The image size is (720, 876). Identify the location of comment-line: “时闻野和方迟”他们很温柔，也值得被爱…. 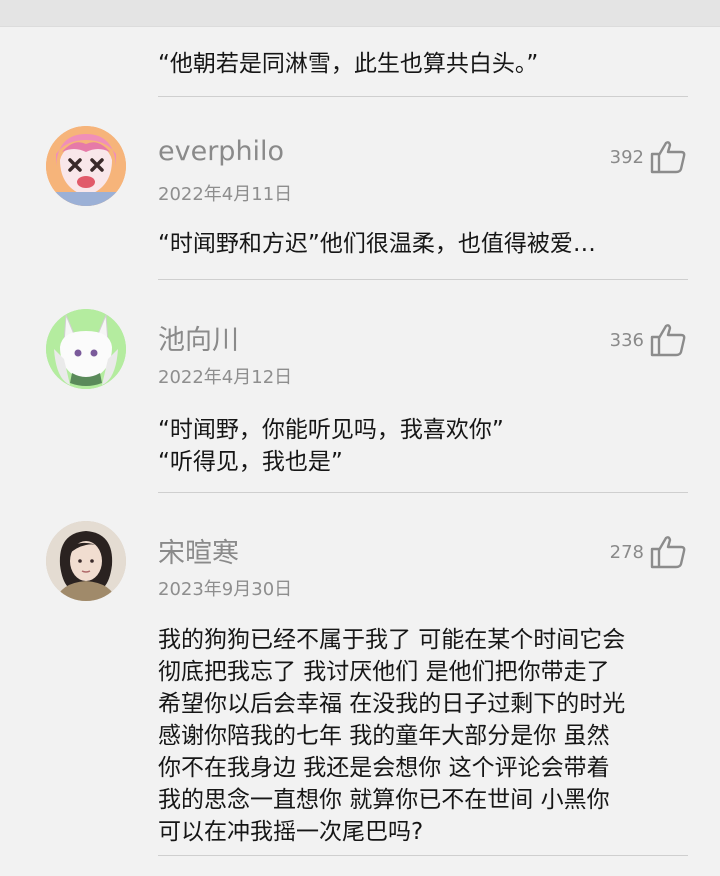
(377, 244).